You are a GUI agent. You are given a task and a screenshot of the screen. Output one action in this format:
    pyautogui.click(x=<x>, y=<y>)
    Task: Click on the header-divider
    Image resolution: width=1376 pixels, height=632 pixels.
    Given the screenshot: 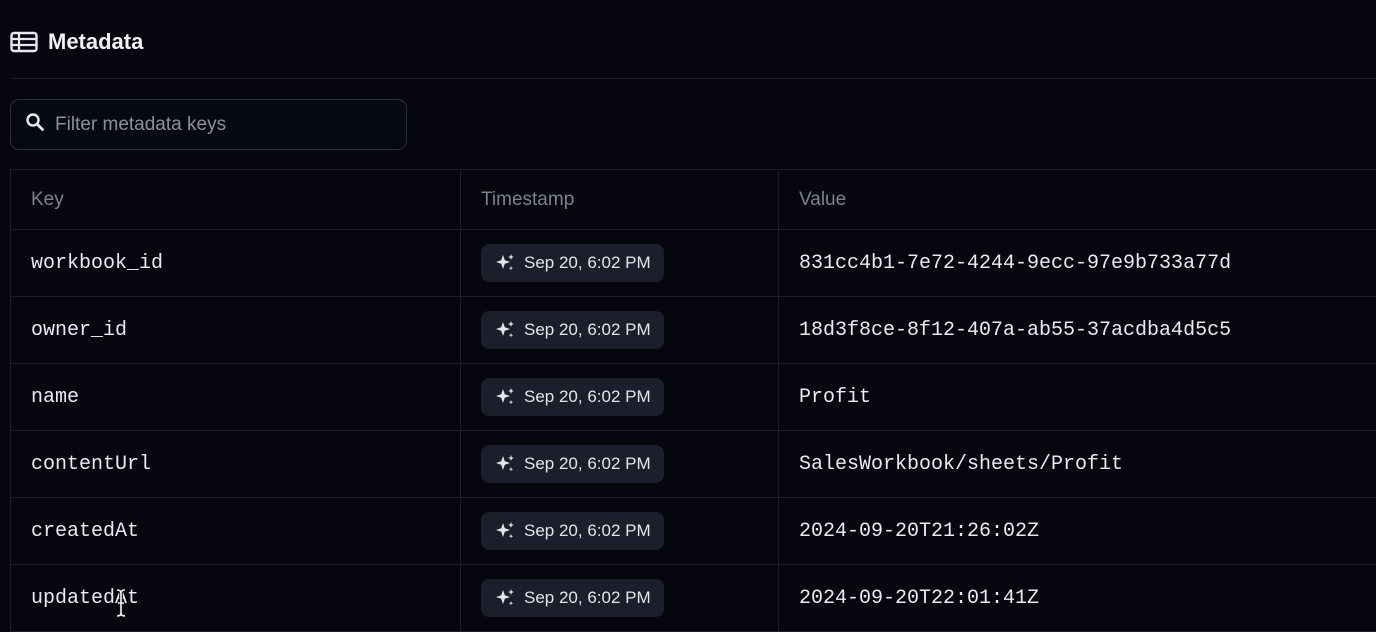 What is the action you would take?
    pyautogui.click(x=693, y=78)
    